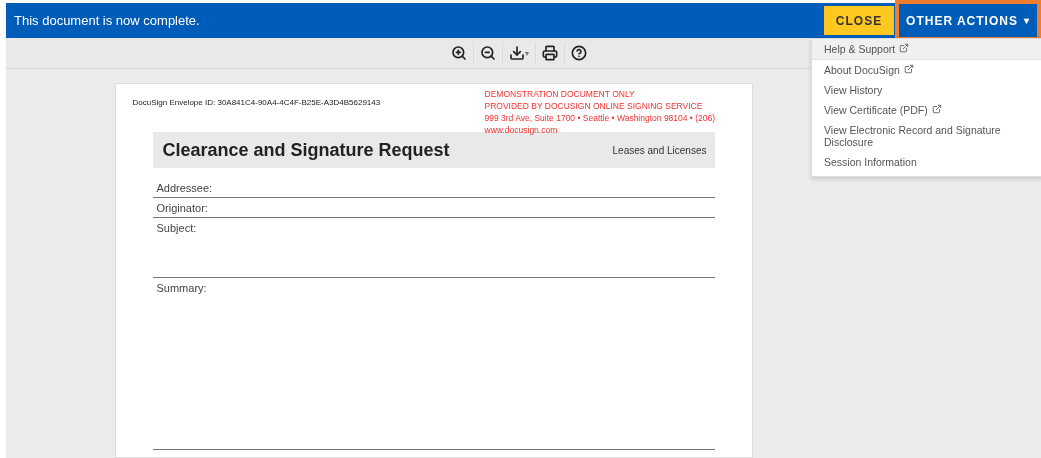 This screenshot has height=458, width=1041. Describe the element at coordinates (256, 103) in the screenshot. I see `envelope-id: DocuSign Envelope ID: 30A841C4-90A4-4C4F-B25E-A3D4B5629143` at that location.